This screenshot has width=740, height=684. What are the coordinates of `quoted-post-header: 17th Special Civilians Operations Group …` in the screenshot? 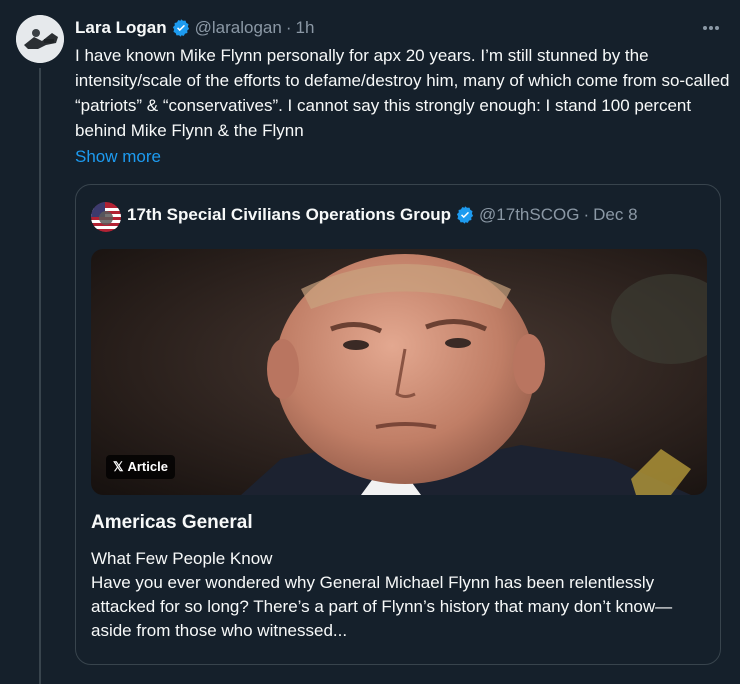 It's located at (382, 215).